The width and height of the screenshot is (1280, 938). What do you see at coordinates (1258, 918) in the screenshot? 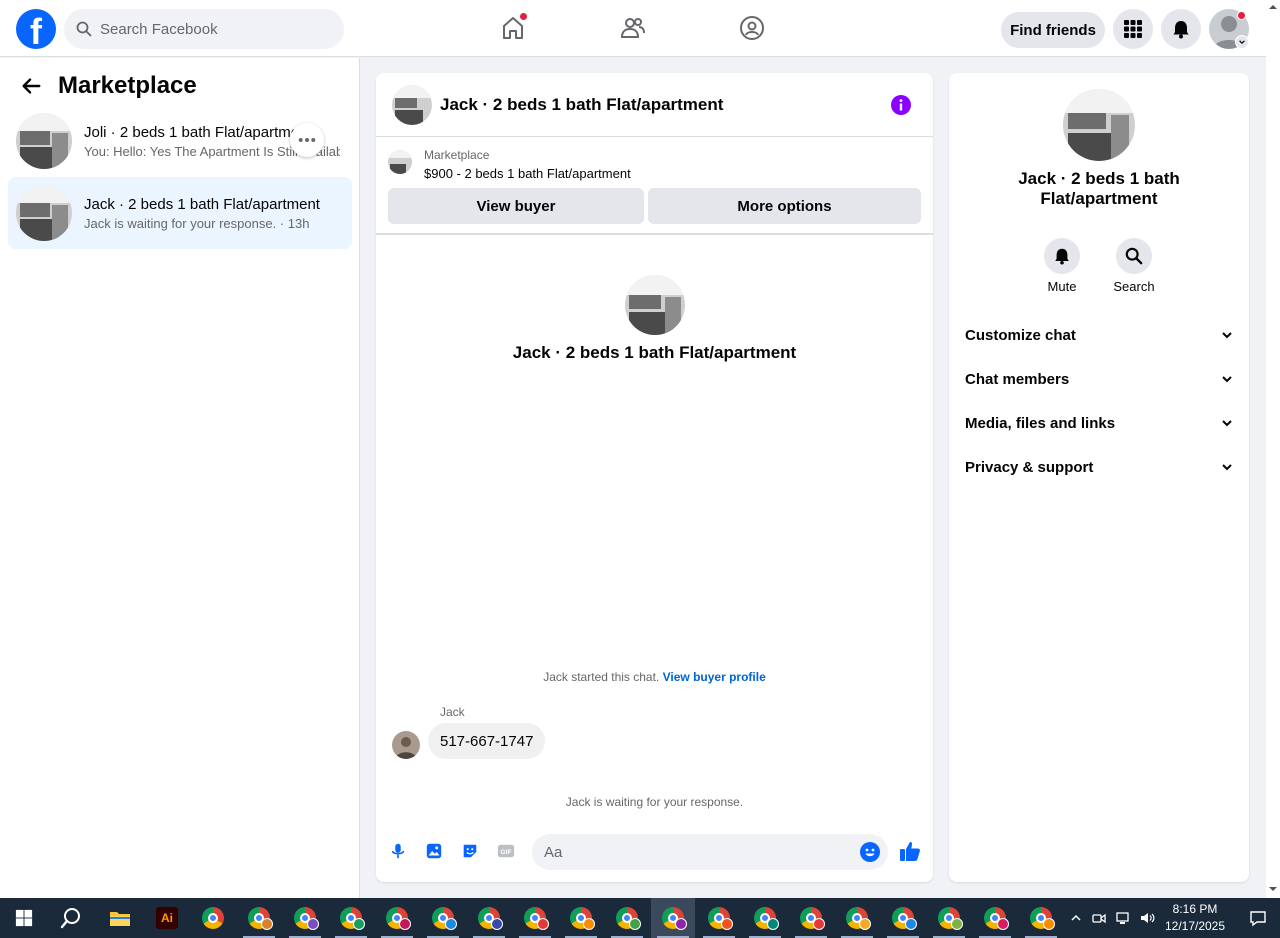
I see `notification-center-icon` at bounding box center [1258, 918].